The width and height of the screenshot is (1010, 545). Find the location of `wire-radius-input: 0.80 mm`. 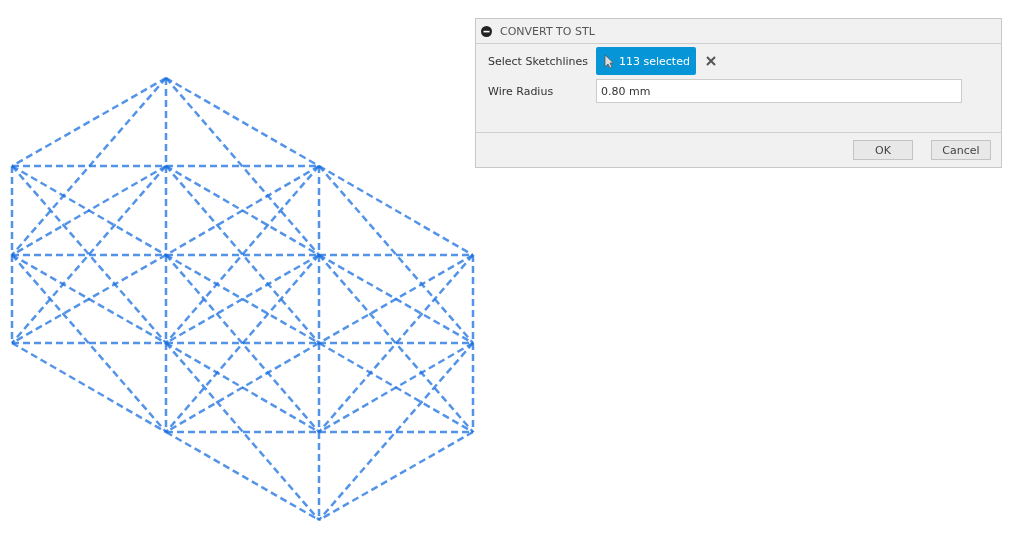

wire-radius-input: 0.80 mm is located at coordinates (779, 91).